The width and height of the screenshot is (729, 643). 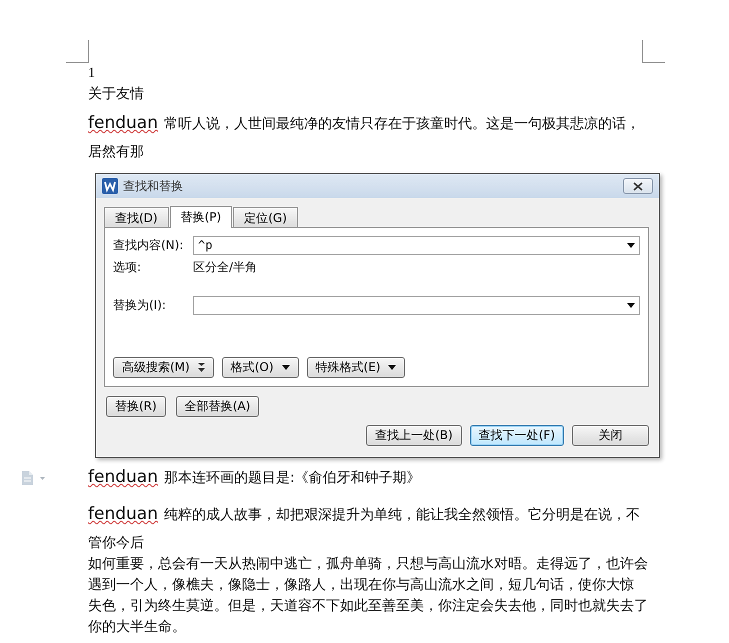 I want to click on find-field: ^p, so click(x=416, y=245).